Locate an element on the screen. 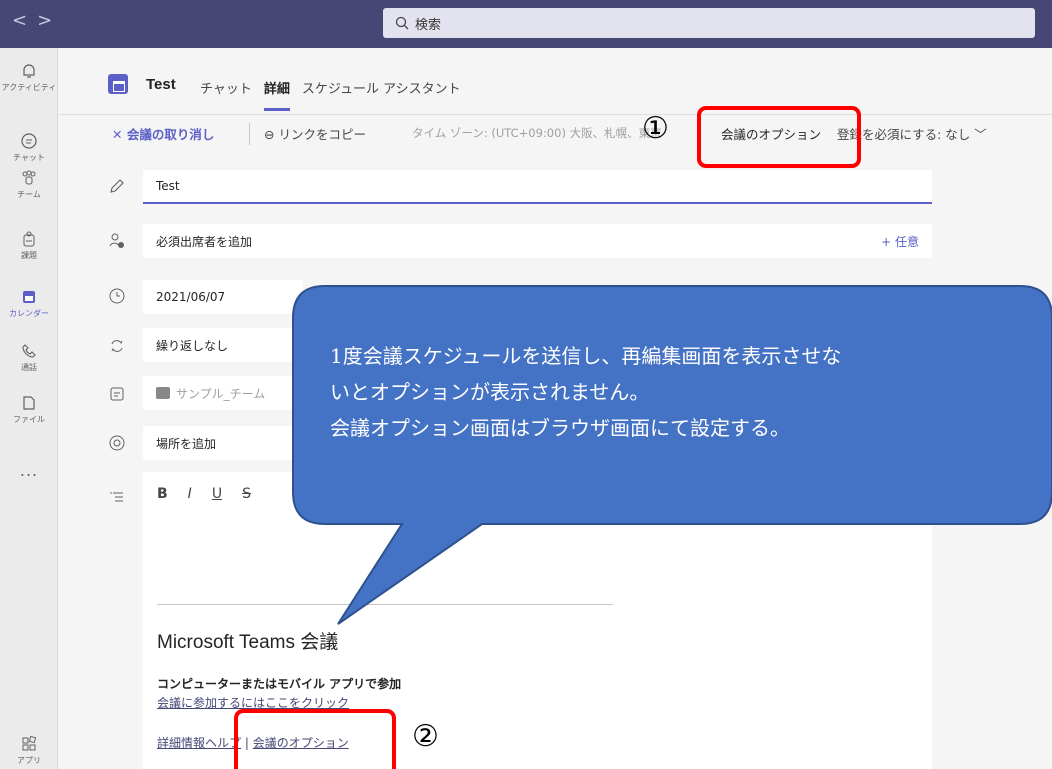 This screenshot has height=769, width=1052. rail-label: ファイル is located at coordinates (29, 419).